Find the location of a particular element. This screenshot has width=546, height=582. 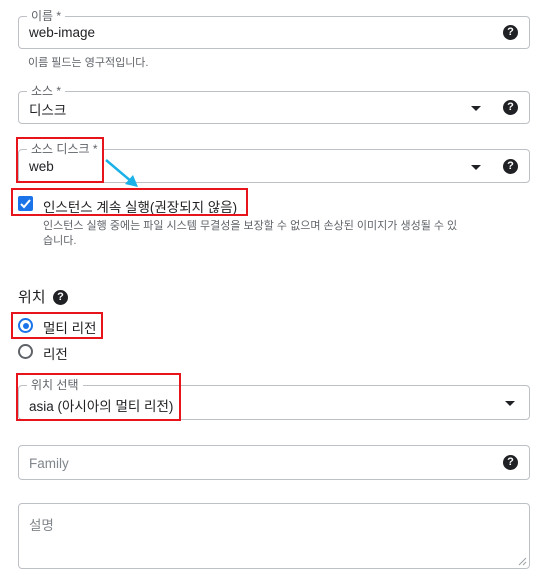

name-field-hint: 이름 필드는 영구적입니다. is located at coordinates (88, 63).